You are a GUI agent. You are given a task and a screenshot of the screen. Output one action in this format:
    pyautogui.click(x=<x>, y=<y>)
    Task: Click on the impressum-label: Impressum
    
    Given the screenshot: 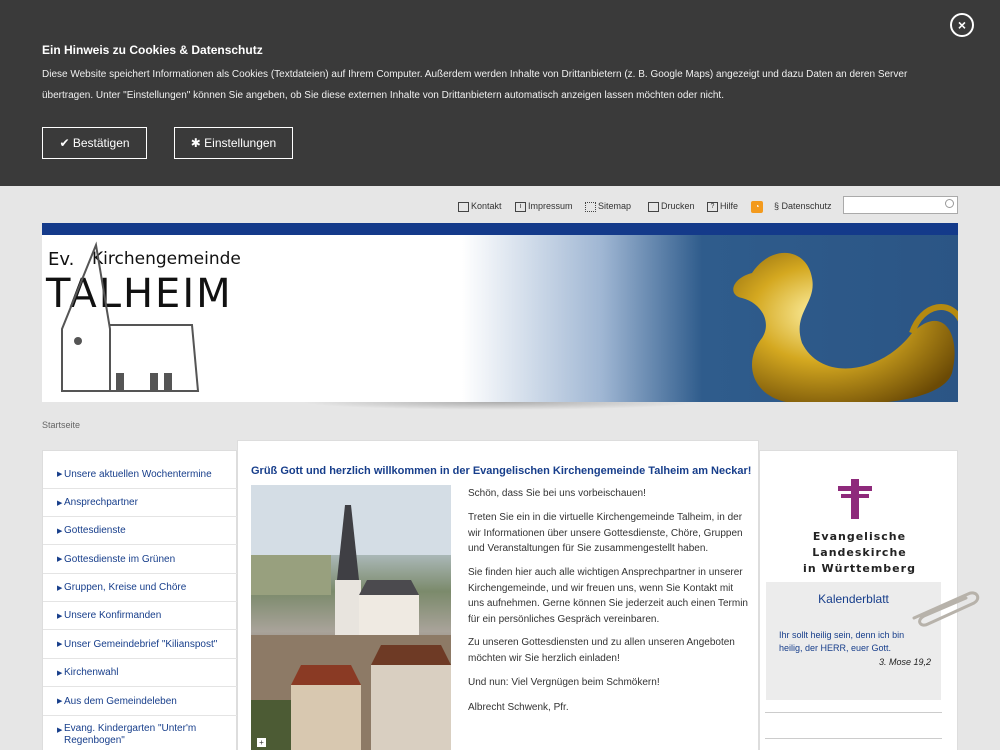 What is the action you would take?
    pyautogui.click(x=550, y=206)
    